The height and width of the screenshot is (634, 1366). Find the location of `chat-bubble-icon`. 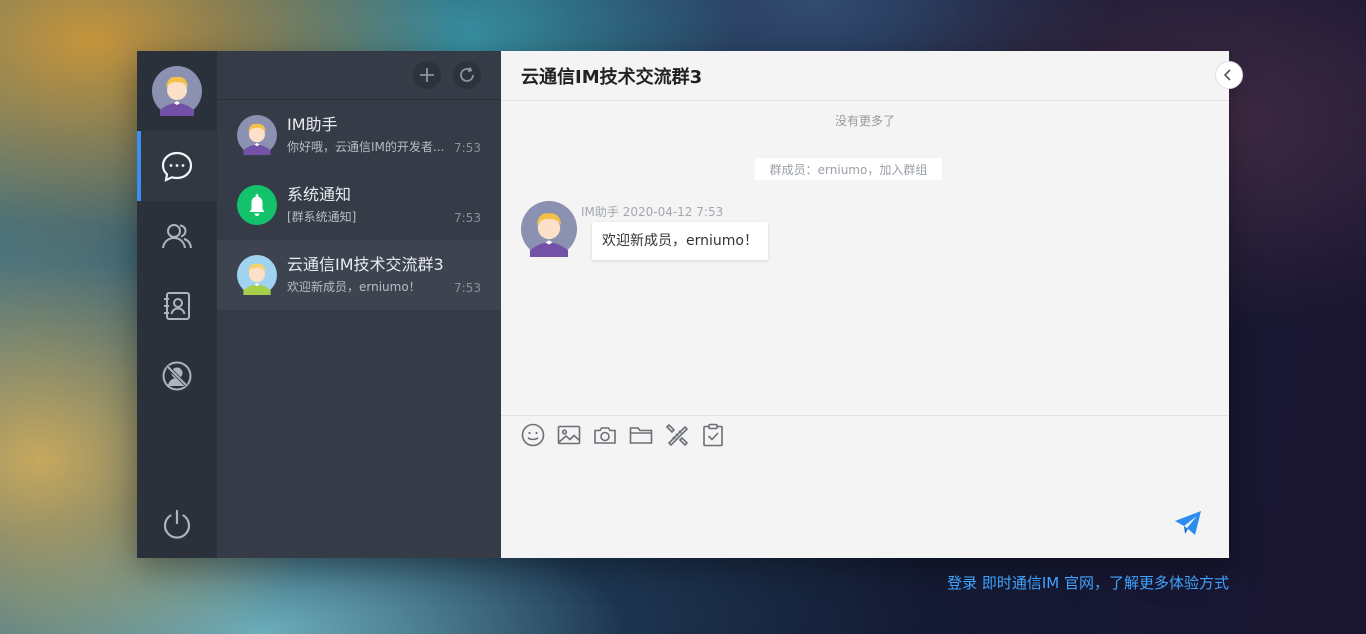

chat-bubble-icon is located at coordinates (177, 166).